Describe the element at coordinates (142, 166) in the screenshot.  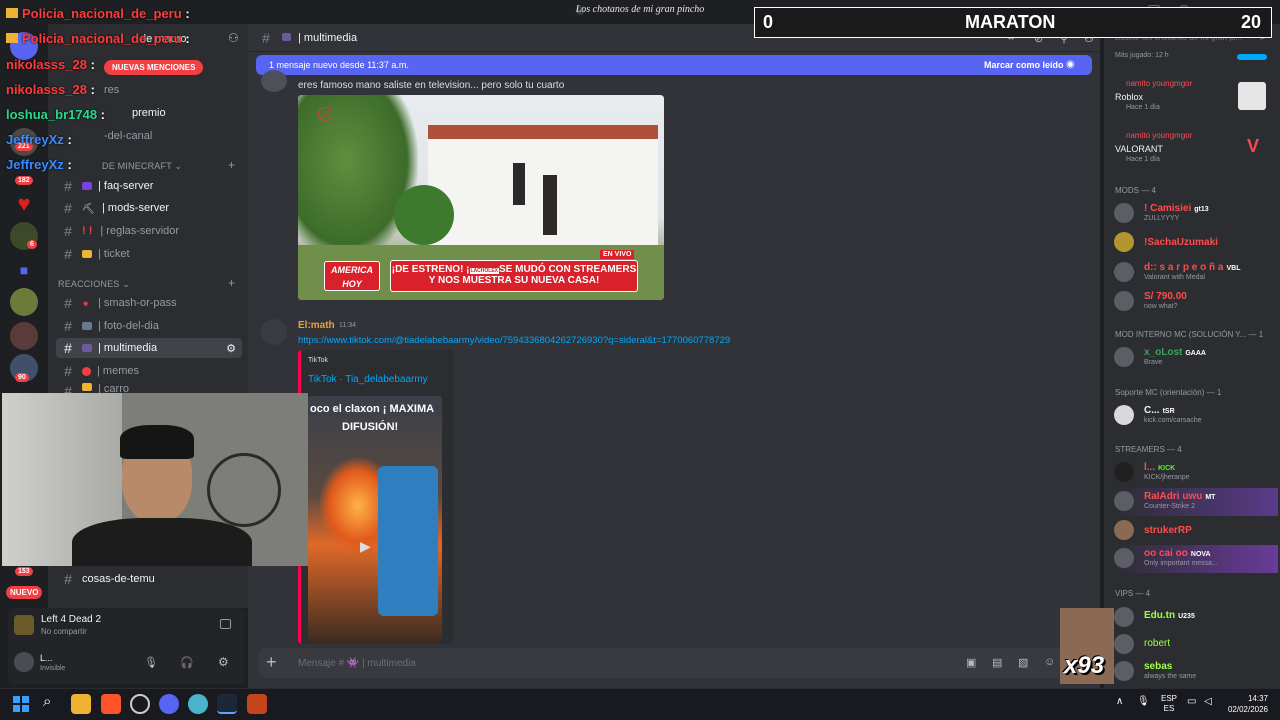
I see `category-minecraft: DE MINECRAFT ⌄` at that location.